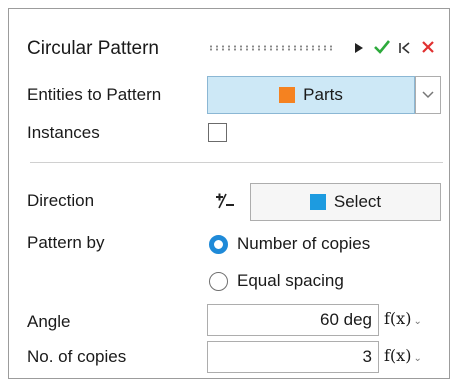  I want to click on entities-button-label: Parts, so click(323, 94).